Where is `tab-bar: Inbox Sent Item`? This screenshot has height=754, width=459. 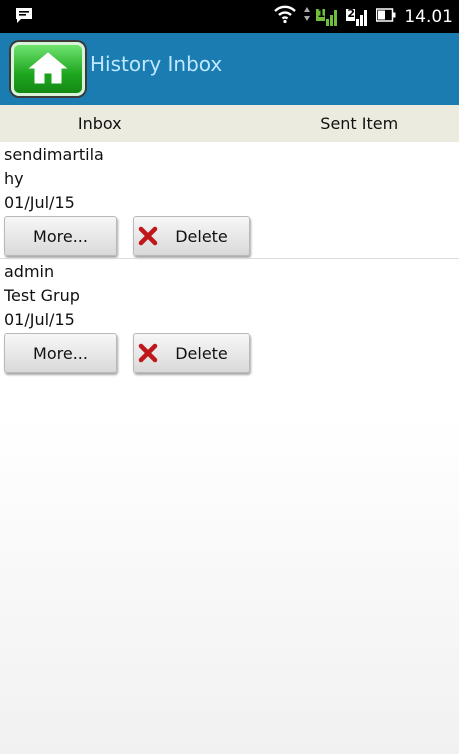 tab-bar: Inbox Sent Item is located at coordinates (229, 123).